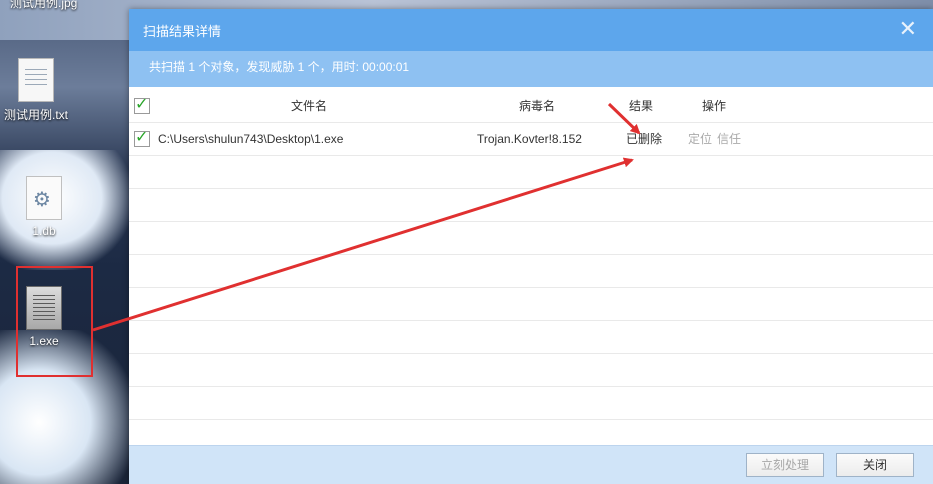  What do you see at coordinates (531, 30) in the screenshot?
I see `dialog-titlebar: 扫描结果详情 ✕` at bounding box center [531, 30].